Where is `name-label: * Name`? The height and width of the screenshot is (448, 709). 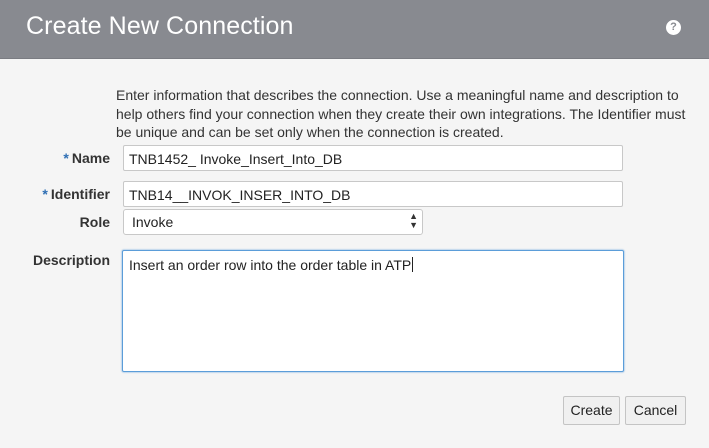 name-label: * Name is located at coordinates (86, 158).